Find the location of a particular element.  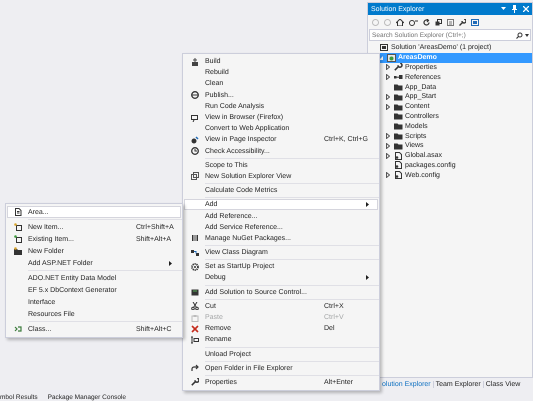

inspector-icon is located at coordinates (195, 140).